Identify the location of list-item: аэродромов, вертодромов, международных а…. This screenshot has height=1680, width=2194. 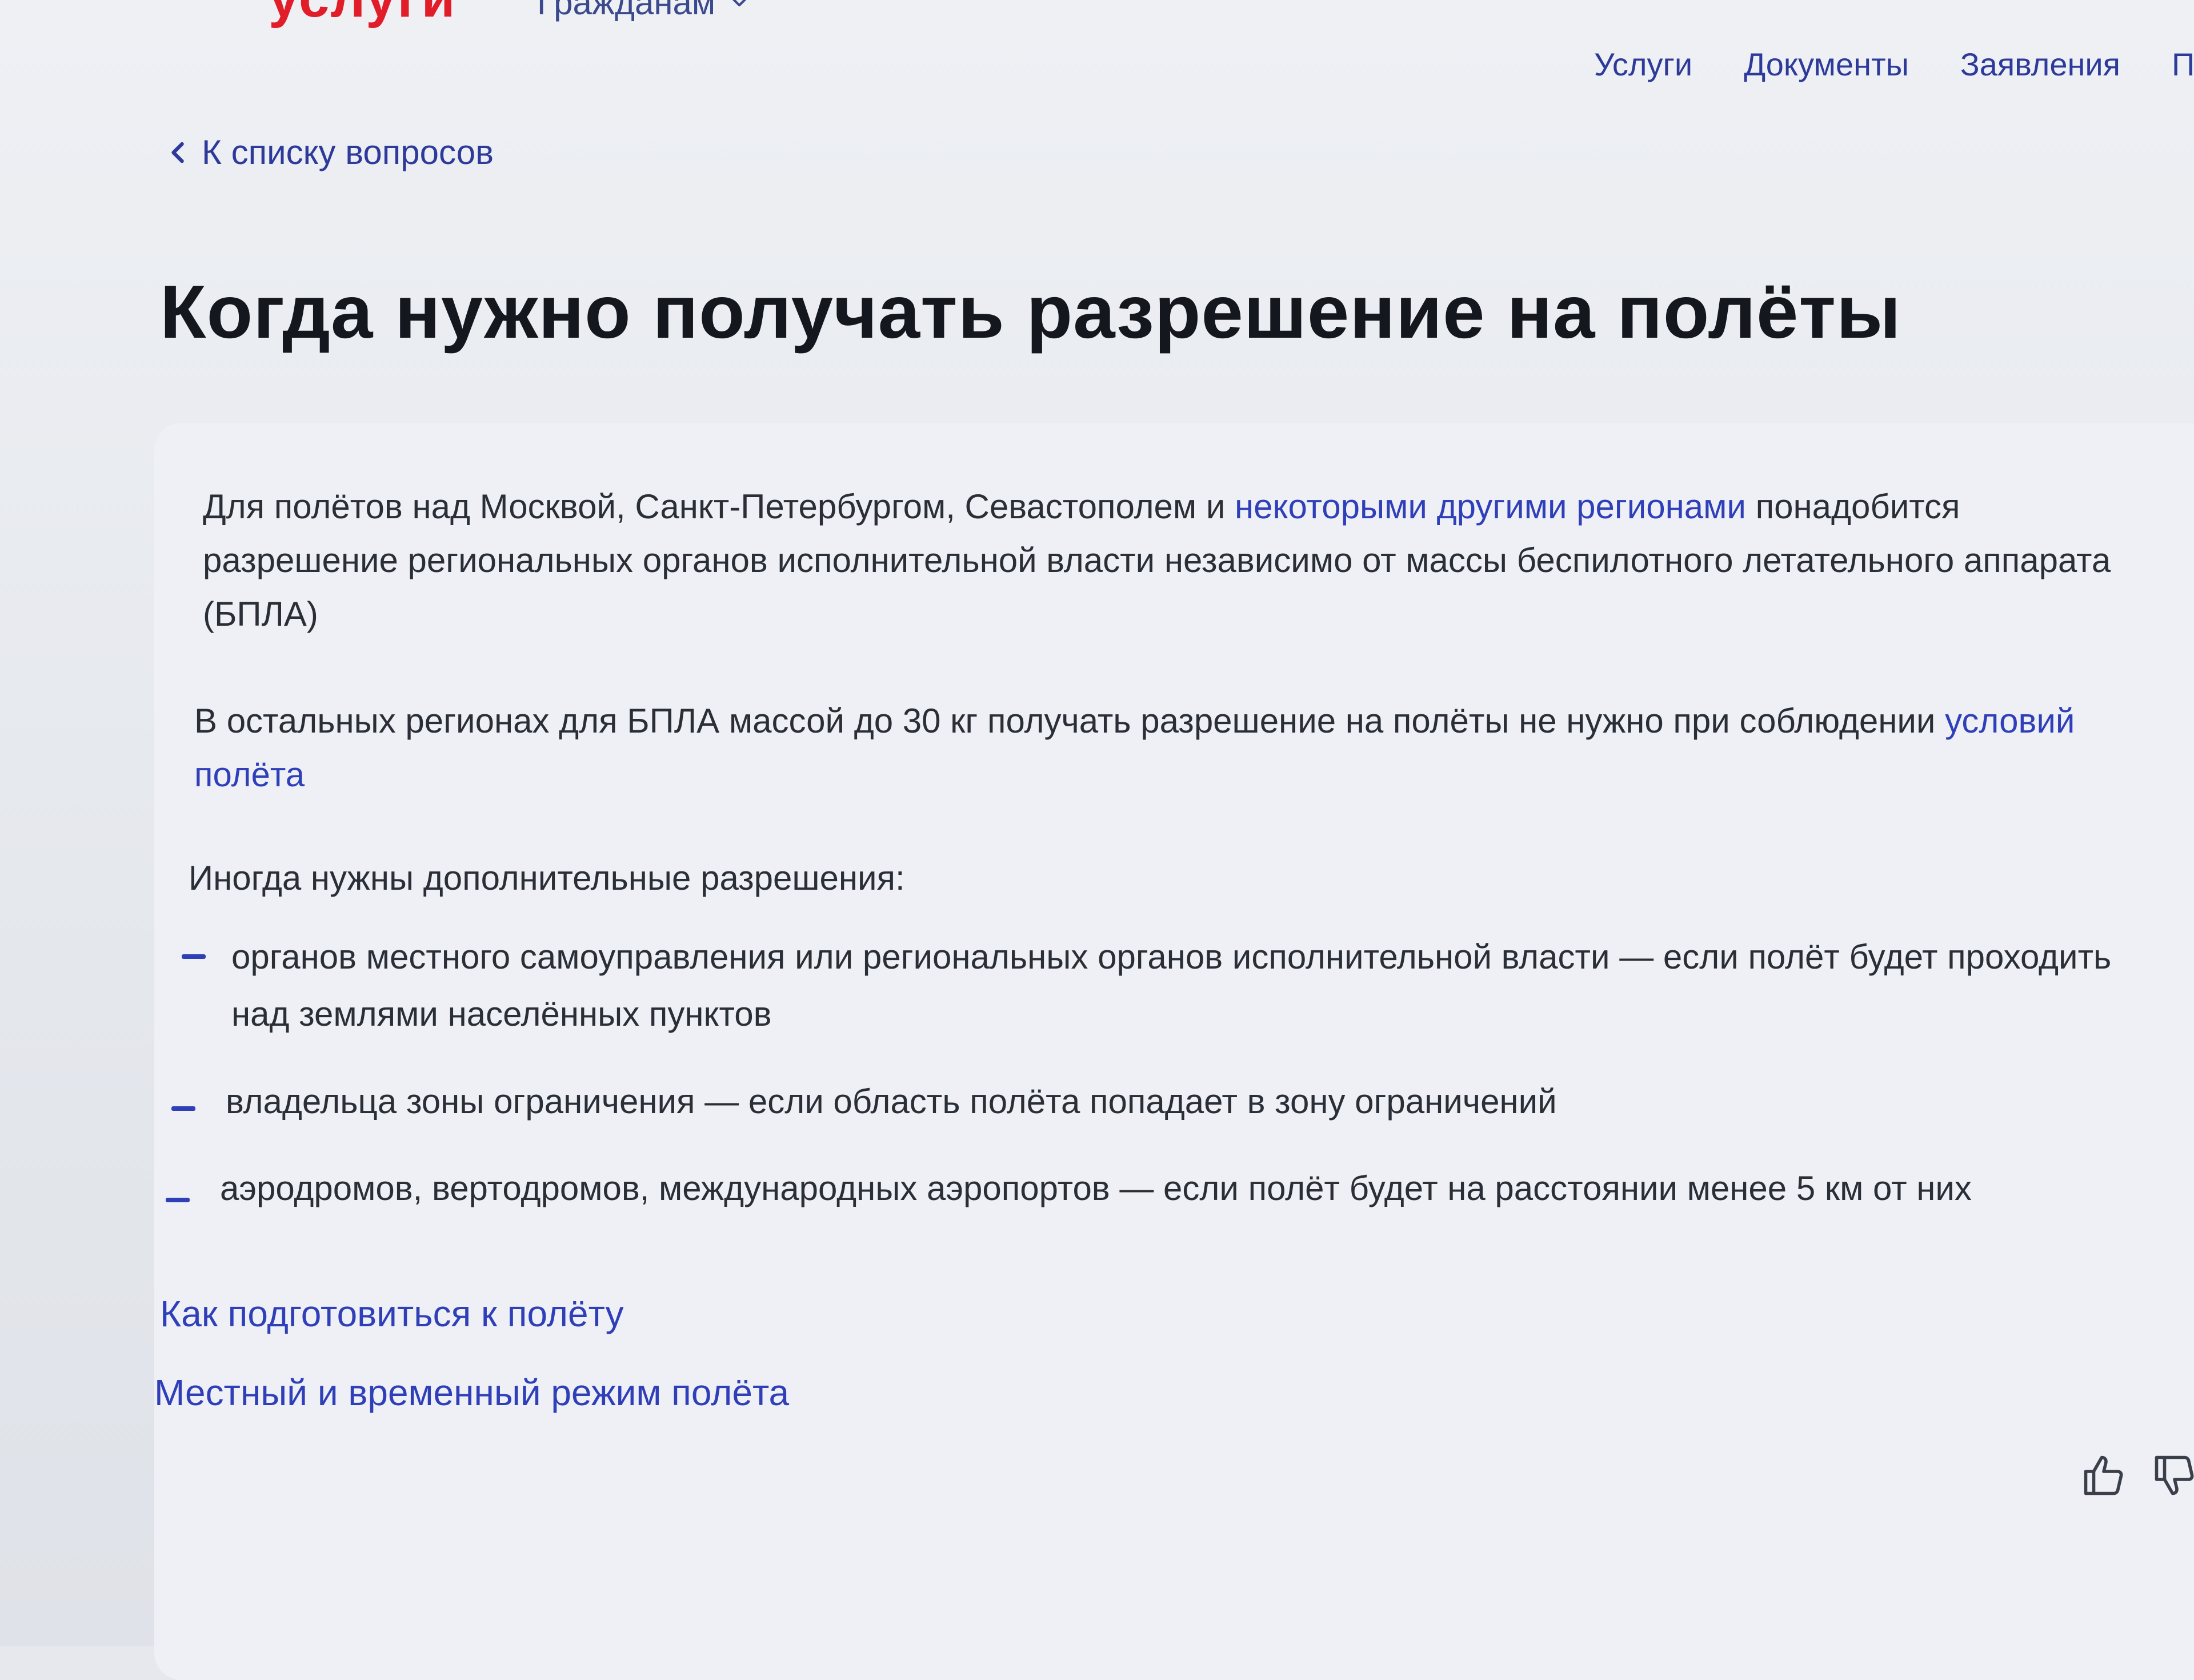
(1096, 1188).